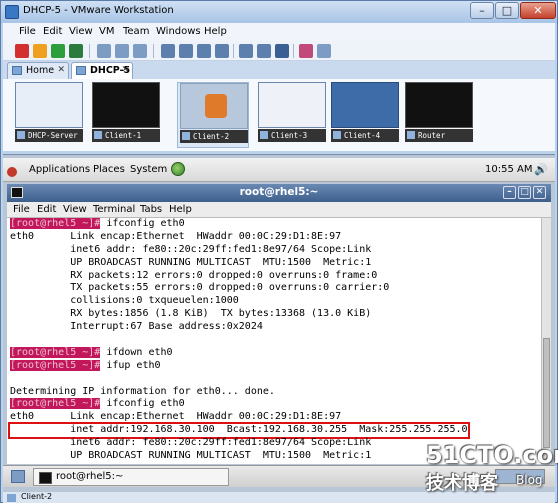 This screenshot has width=558, height=503. I want to click on terminal-titlebar: root@rhel5:~ – □ ✕, so click(279, 193).